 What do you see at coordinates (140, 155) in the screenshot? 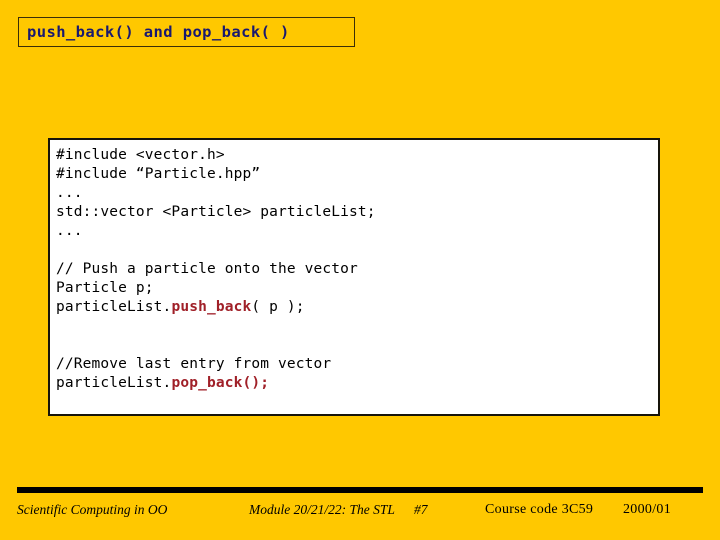
I see `code-line: #include <vector.h>` at bounding box center [140, 155].